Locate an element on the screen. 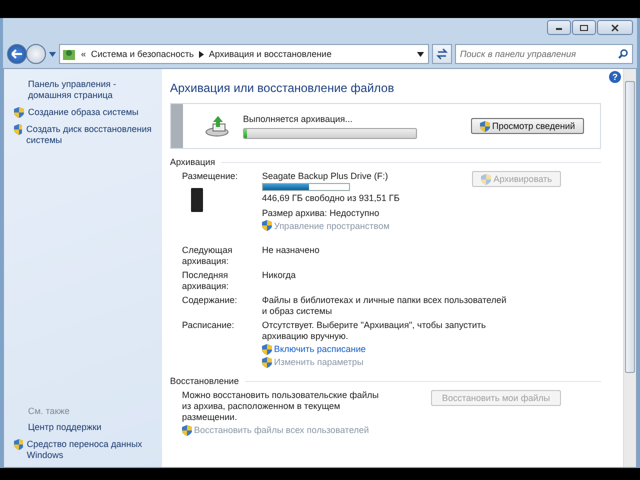 This screenshot has height=480, width=640. maximize-icon is located at coordinates (584, 28).